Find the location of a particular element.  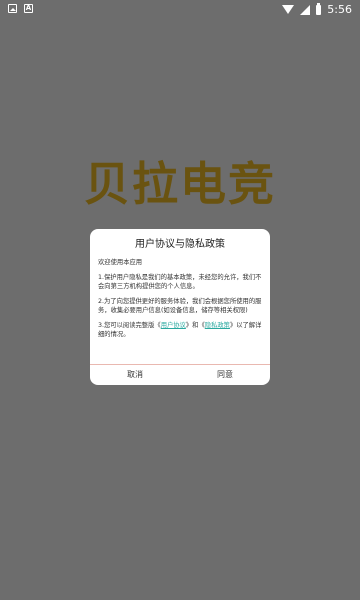

p3-prefix: 3.您可以阅读完整版《 is located at coordinates (129, 325).